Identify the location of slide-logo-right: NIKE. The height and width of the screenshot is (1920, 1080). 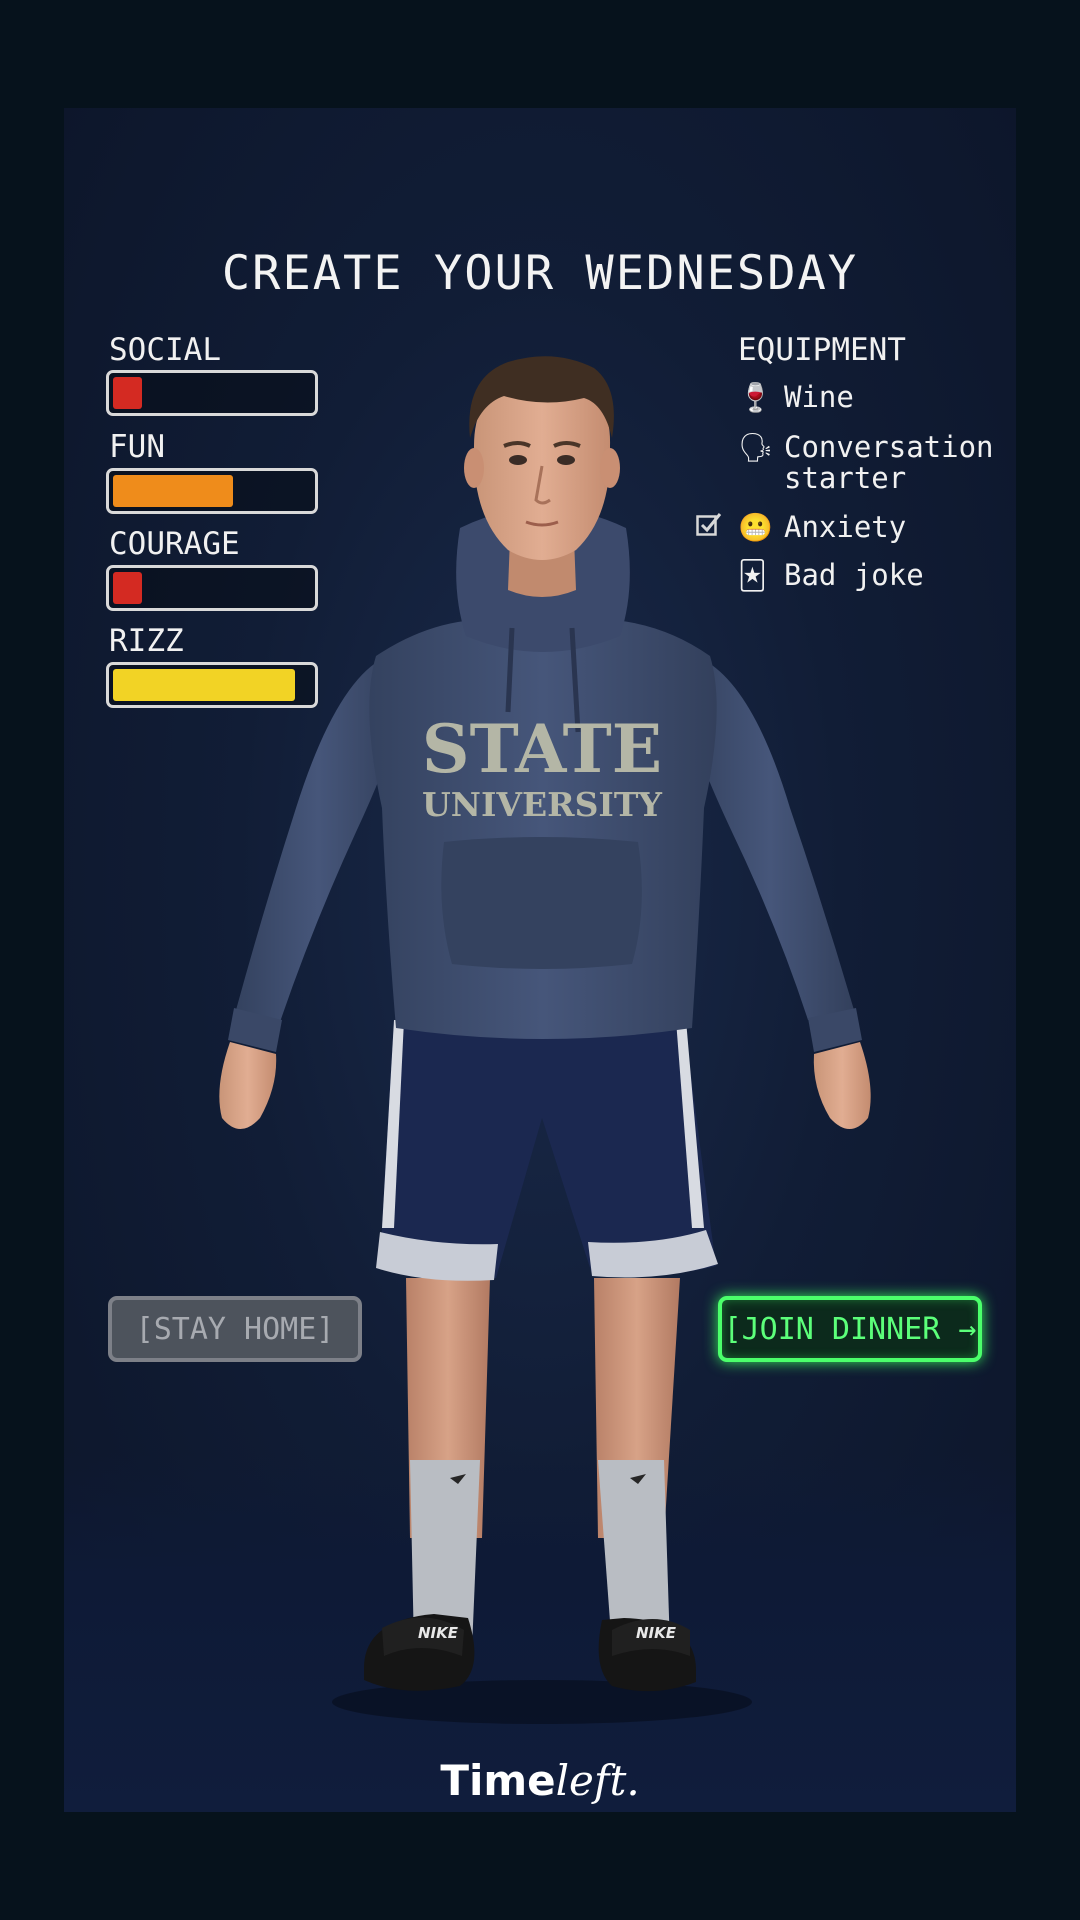
(656, 1633).